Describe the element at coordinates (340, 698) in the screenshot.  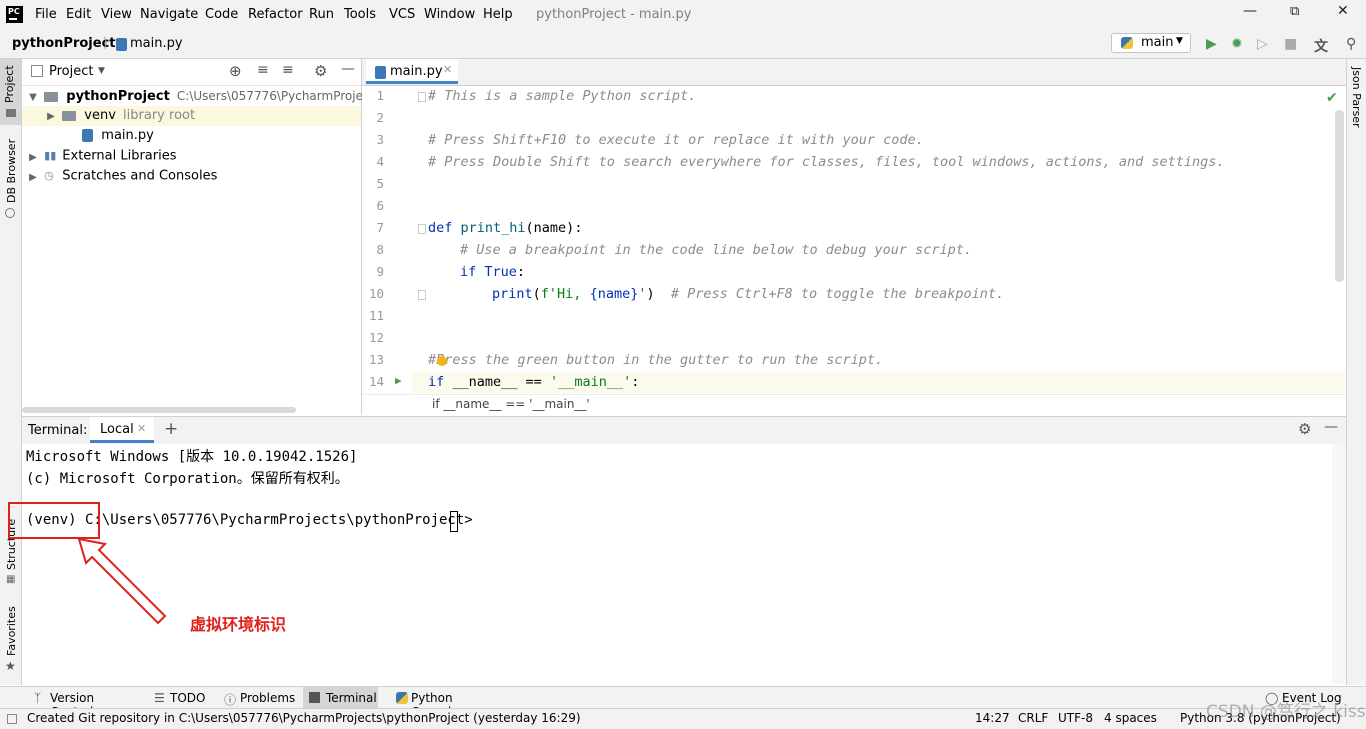
I see `tool-tab-terminal: Terminal` at that location.